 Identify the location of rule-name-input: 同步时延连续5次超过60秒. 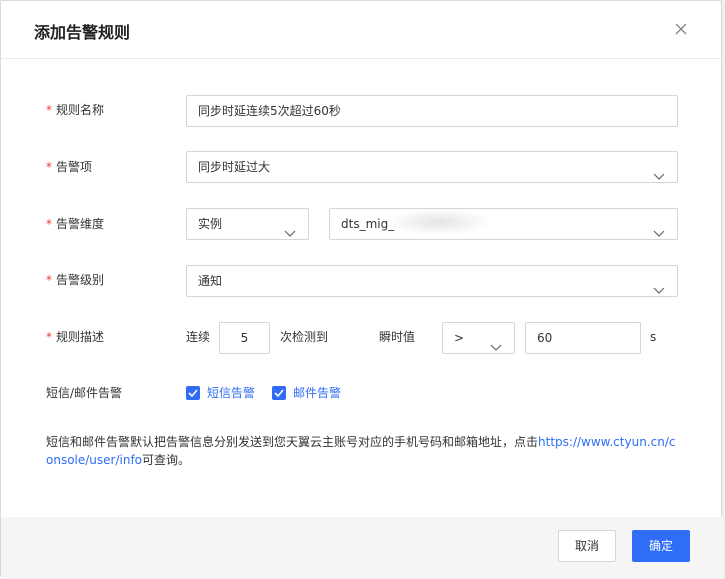
(432, 111).